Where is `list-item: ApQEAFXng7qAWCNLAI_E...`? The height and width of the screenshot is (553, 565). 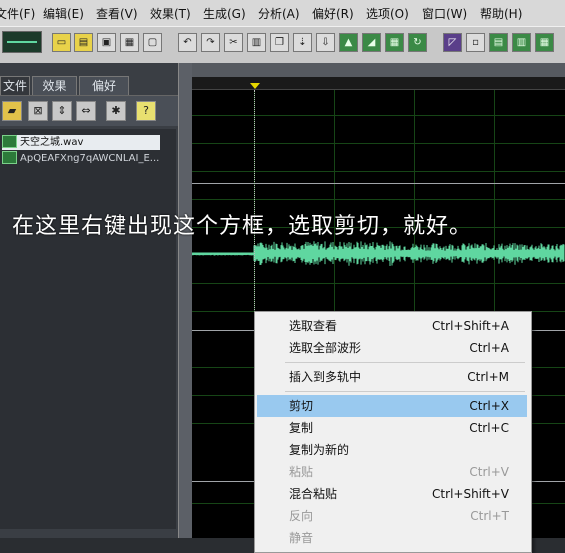
list-item: ApQEAFXng7qAWCNLAI_E... is located at coordinates (80, 158).